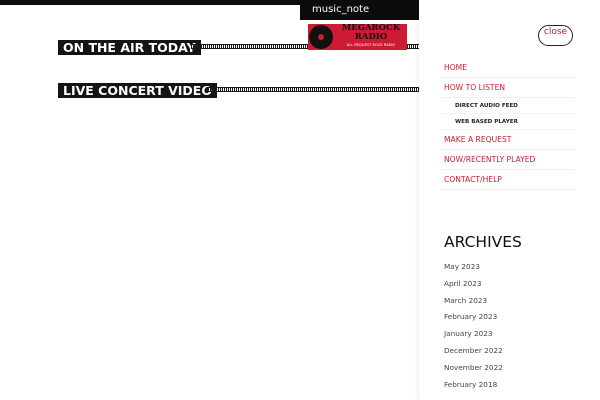  What do you see at coordinates (473, 267) in the screenshot?
I see `archive-link: May 2023` at bounding box center [473, 267].